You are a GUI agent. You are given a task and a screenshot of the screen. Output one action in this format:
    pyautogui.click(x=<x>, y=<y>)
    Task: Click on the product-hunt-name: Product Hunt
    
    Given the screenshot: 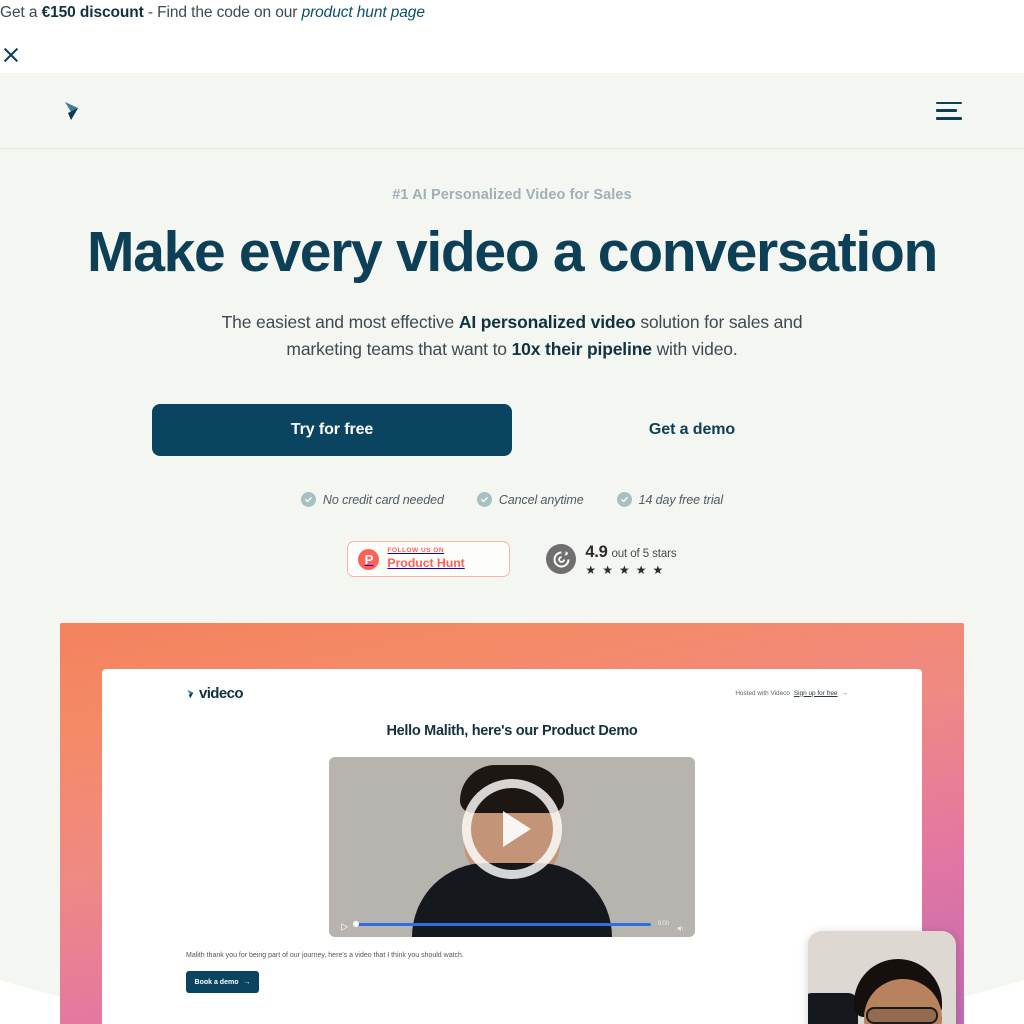 What is the action you would take?
    pyautogui.click(x=426, y=562)
    